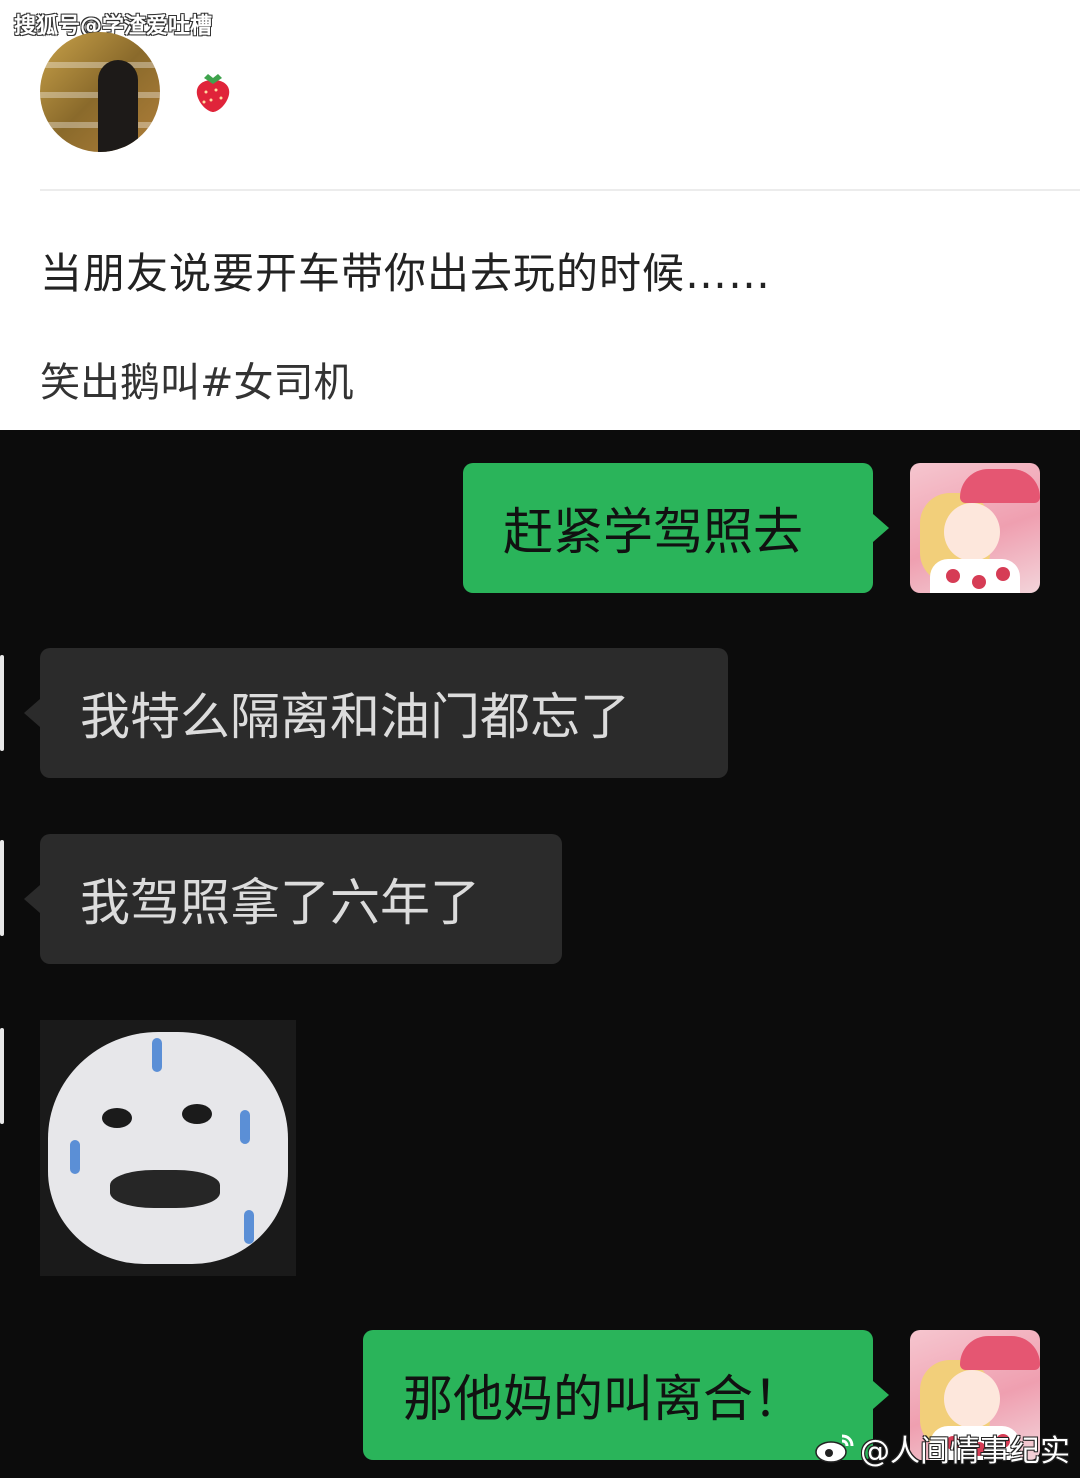 The image size is (1080, 1478). What do you see at coordinates (603, 1399) in the screenshot?
I see `message-text: 那他妈的叫离合！` at bounding box center [603, 1399].